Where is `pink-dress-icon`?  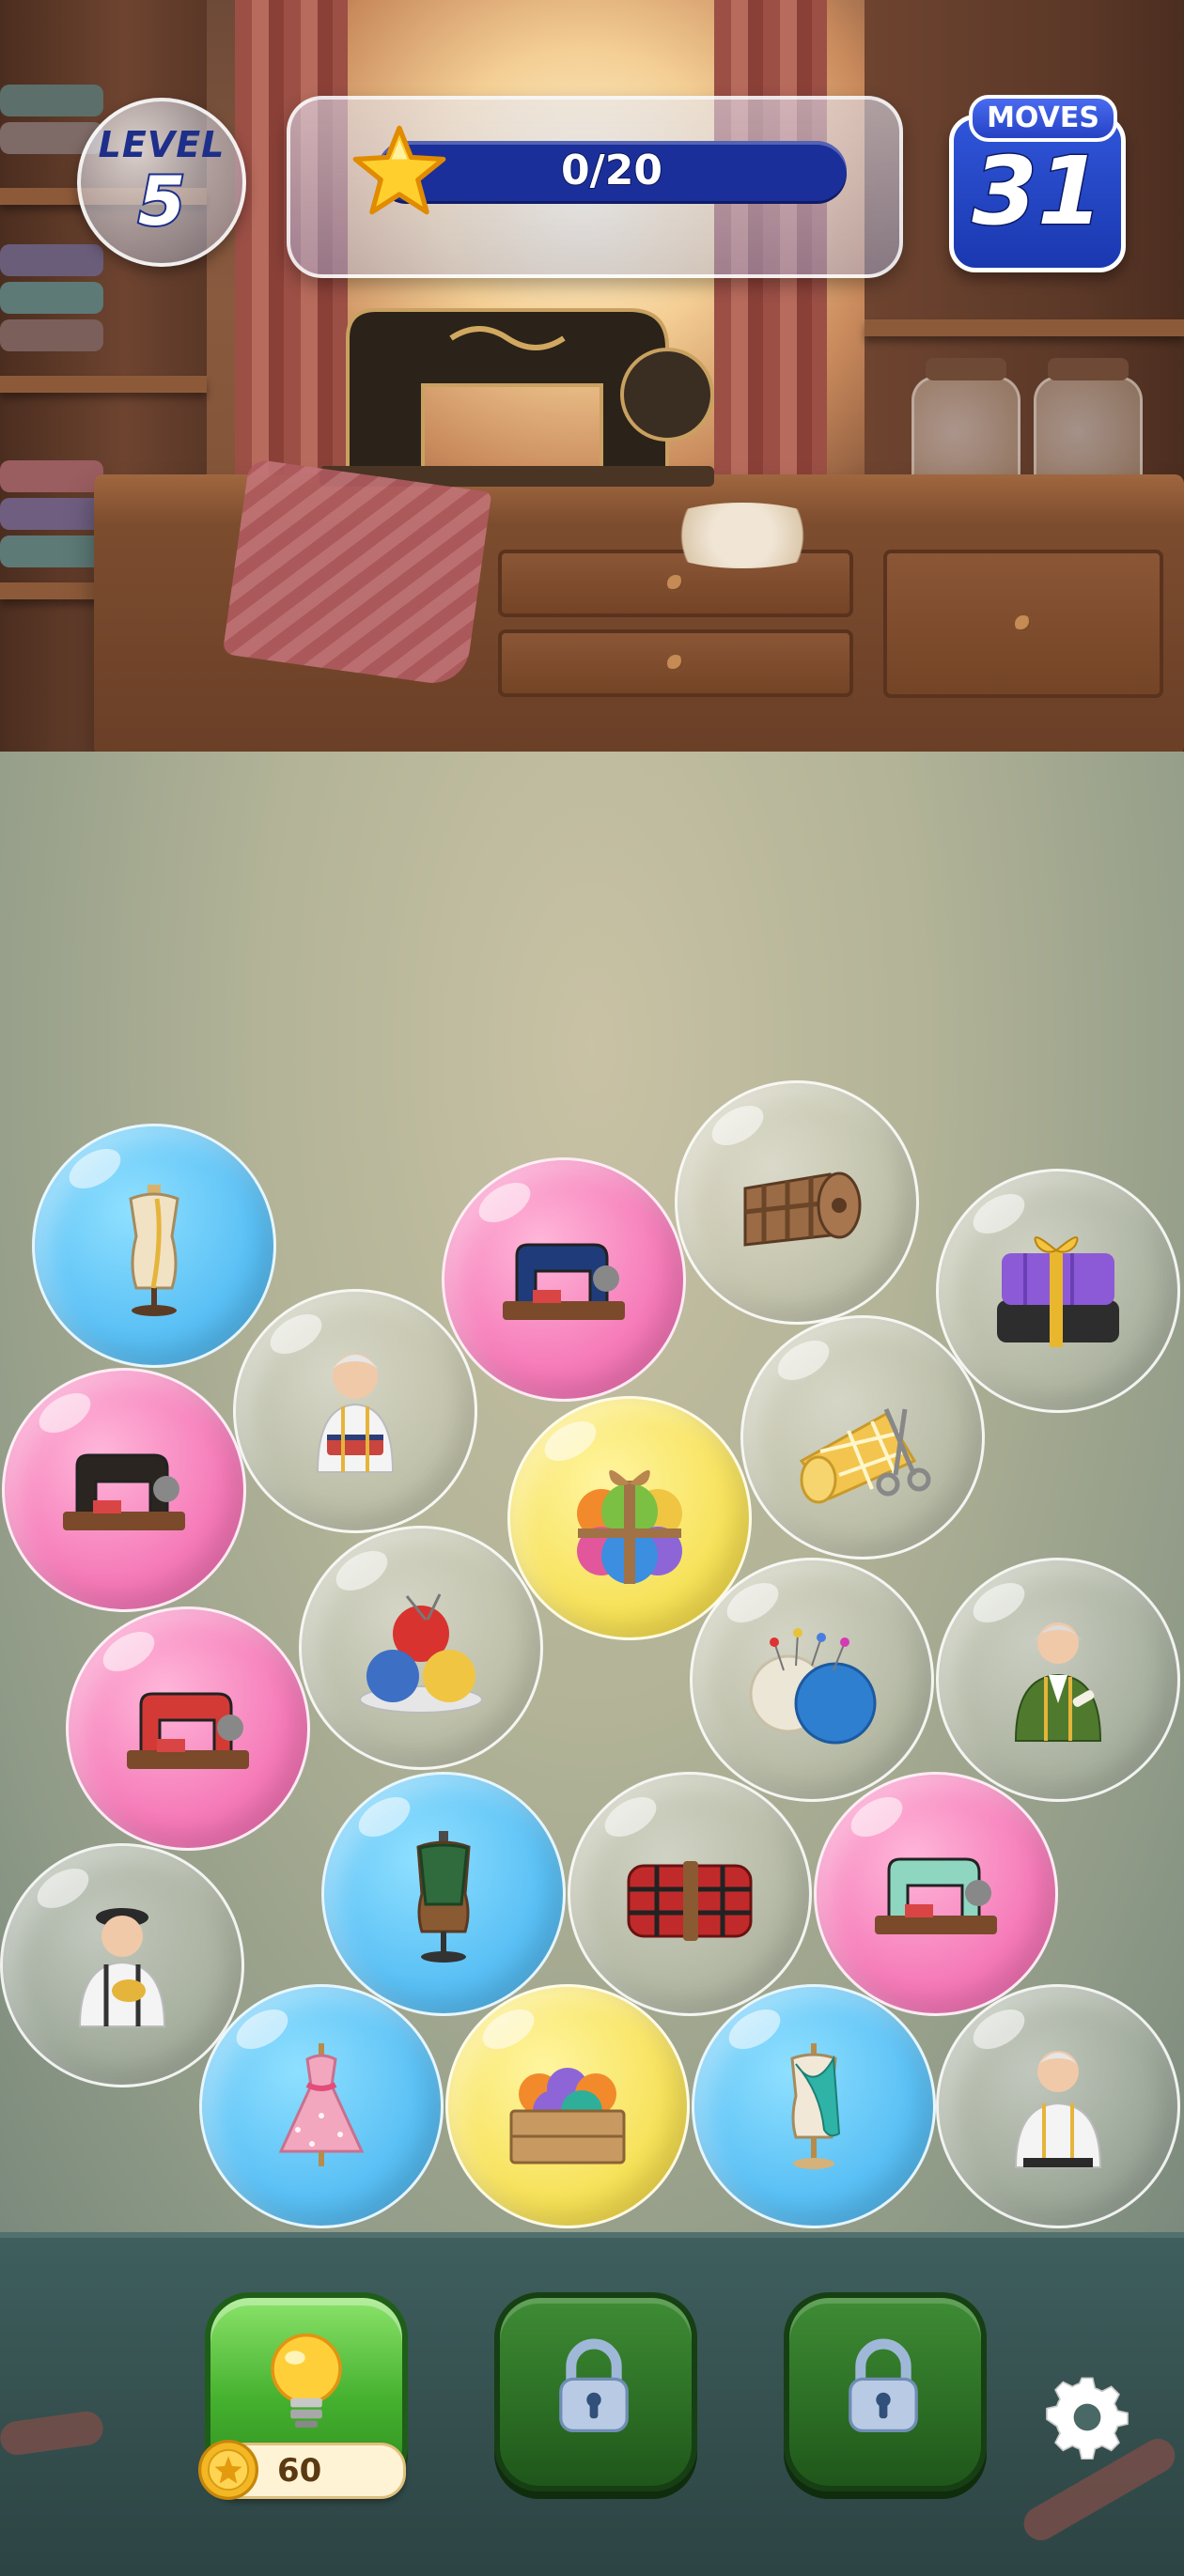 pink-dress-icon is located at coordinates (321, 2104).